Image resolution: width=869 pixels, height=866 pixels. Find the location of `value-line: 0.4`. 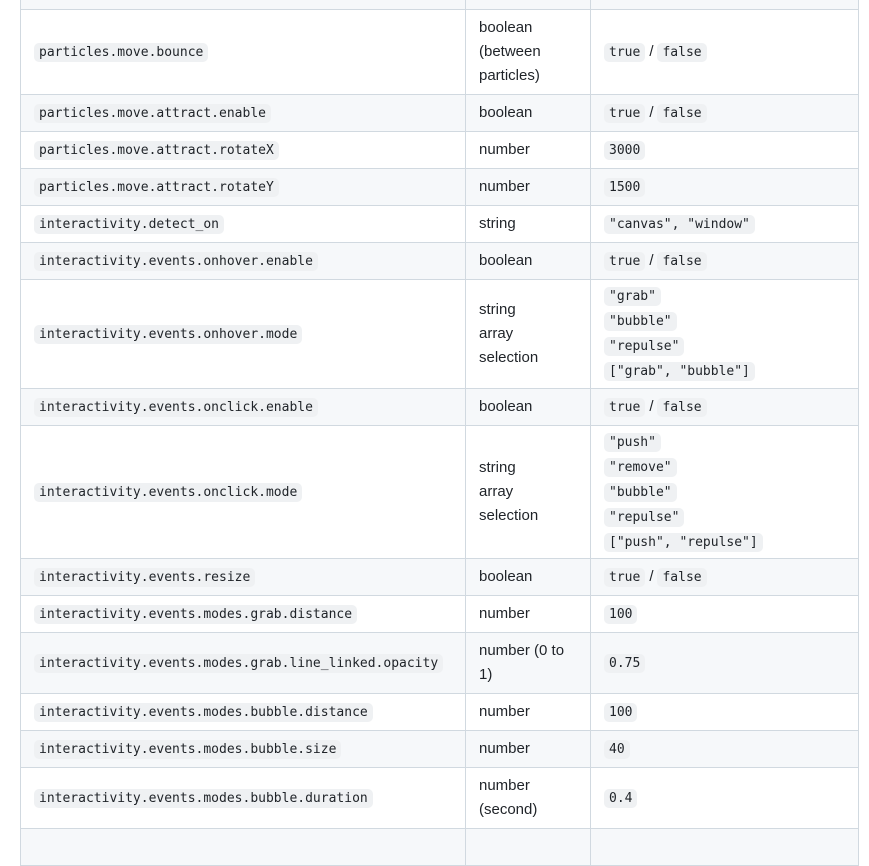

value-line: 0.4 is located at coordinates (724, 798).